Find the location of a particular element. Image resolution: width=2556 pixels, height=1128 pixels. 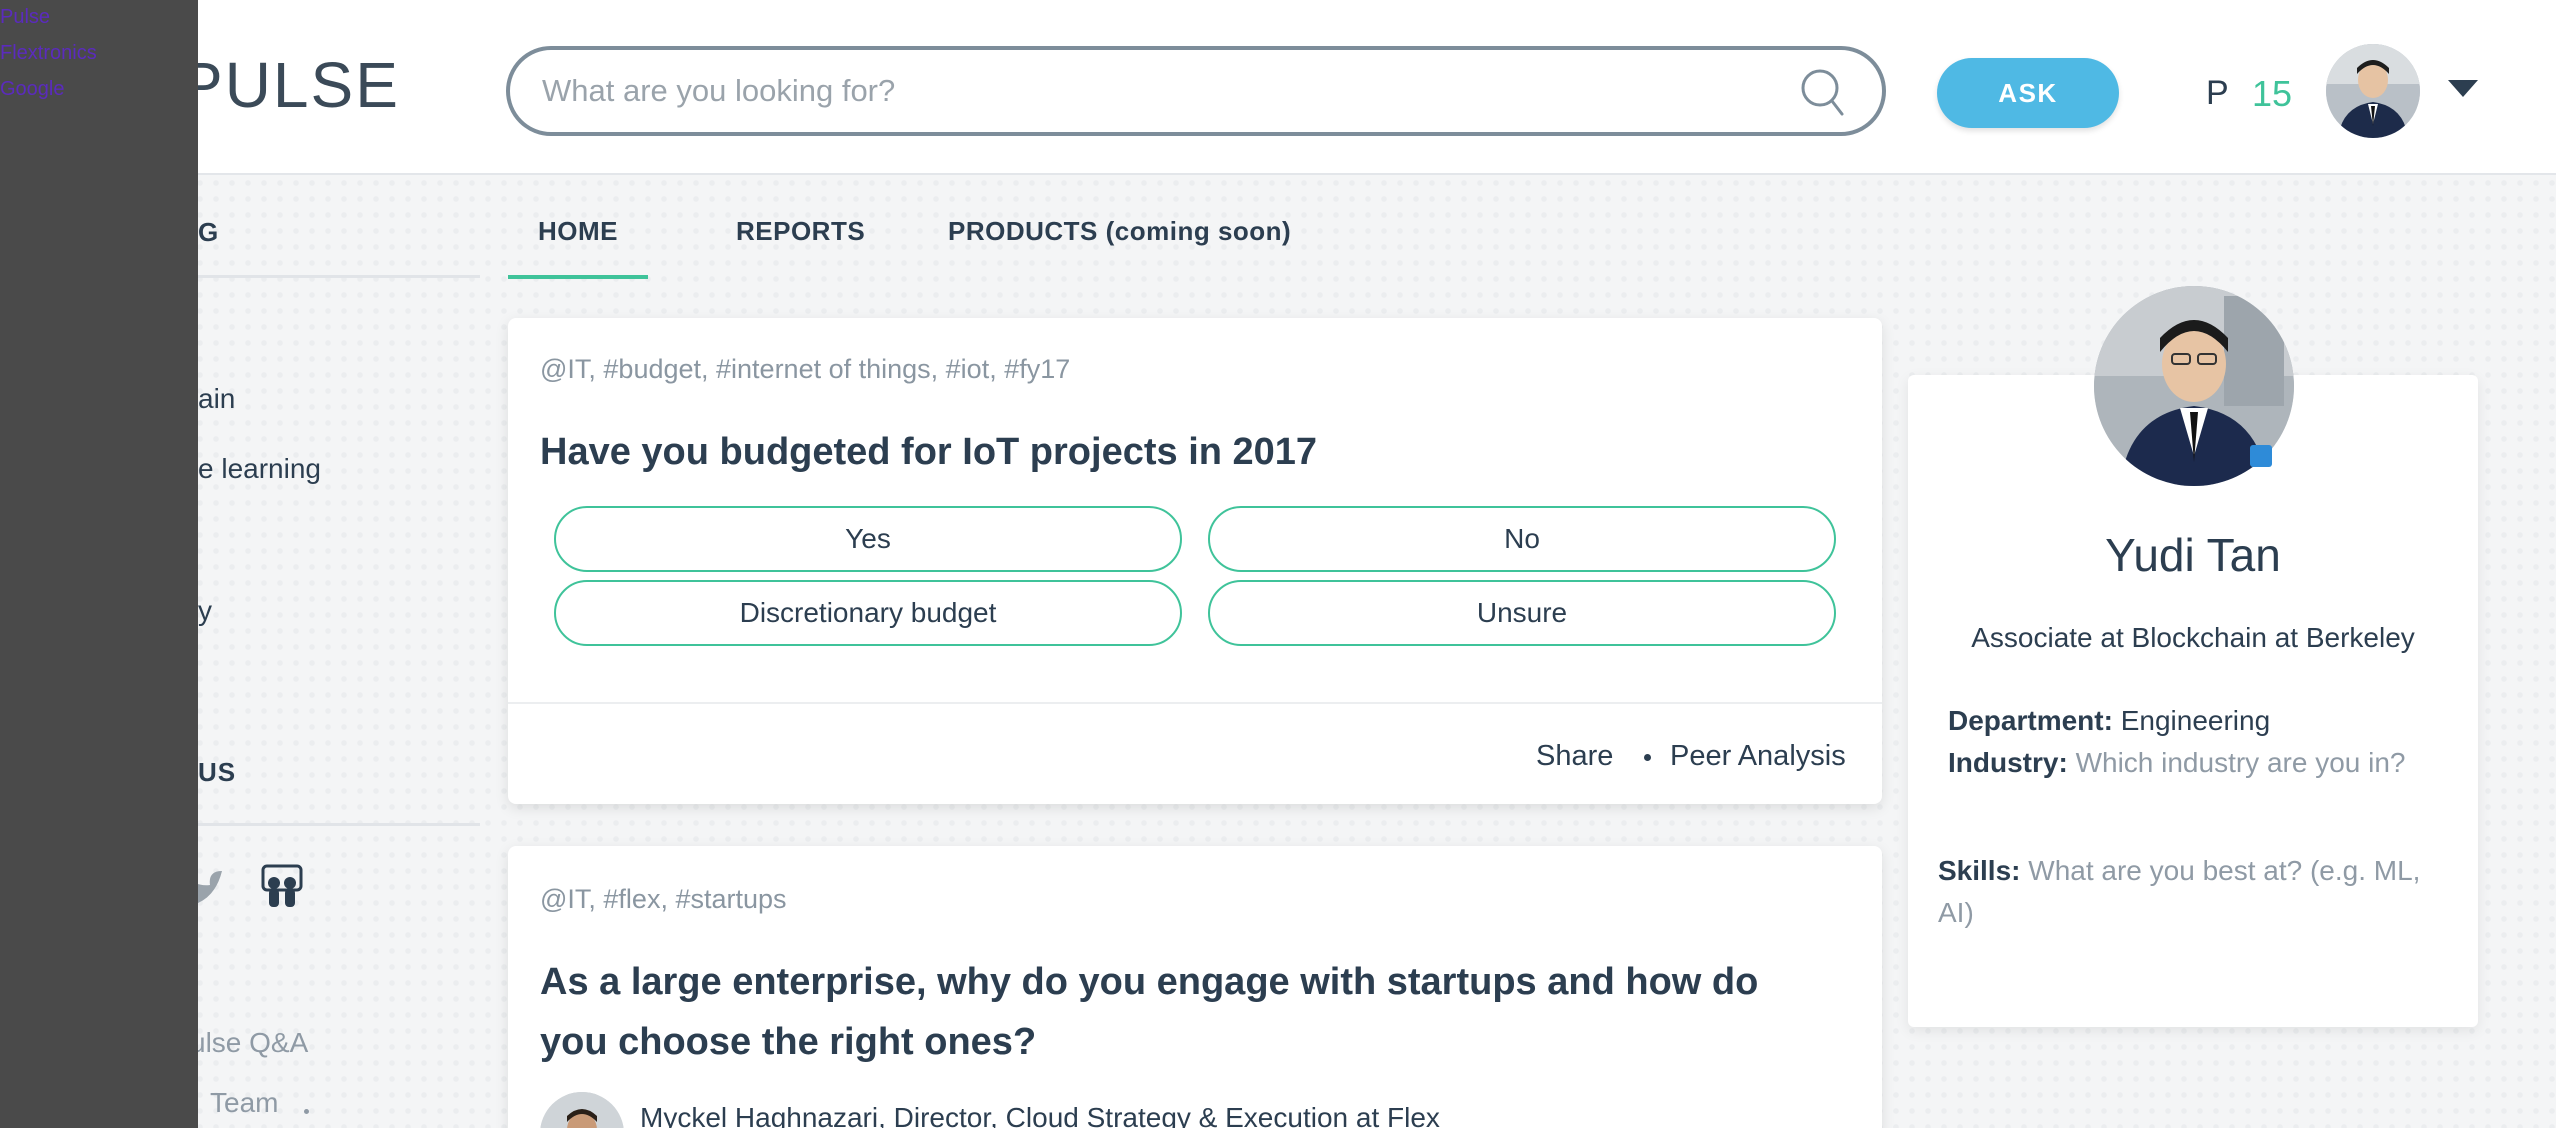

slideshare-icon is located at coordinates (282, 887).